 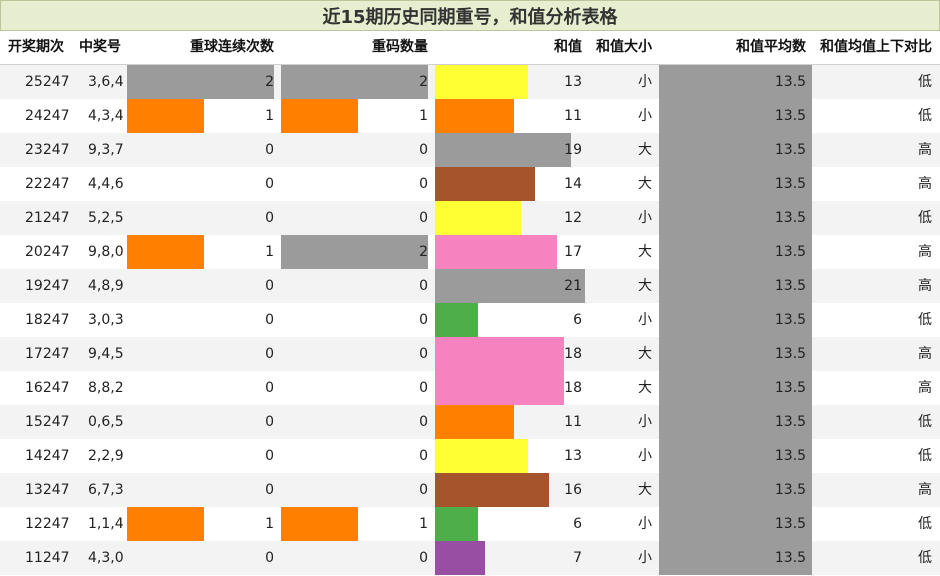 What do you see at coordinates (47, 82) in the screenshot?
I see `cell-period: 25247` at bounding box center [47, 82].